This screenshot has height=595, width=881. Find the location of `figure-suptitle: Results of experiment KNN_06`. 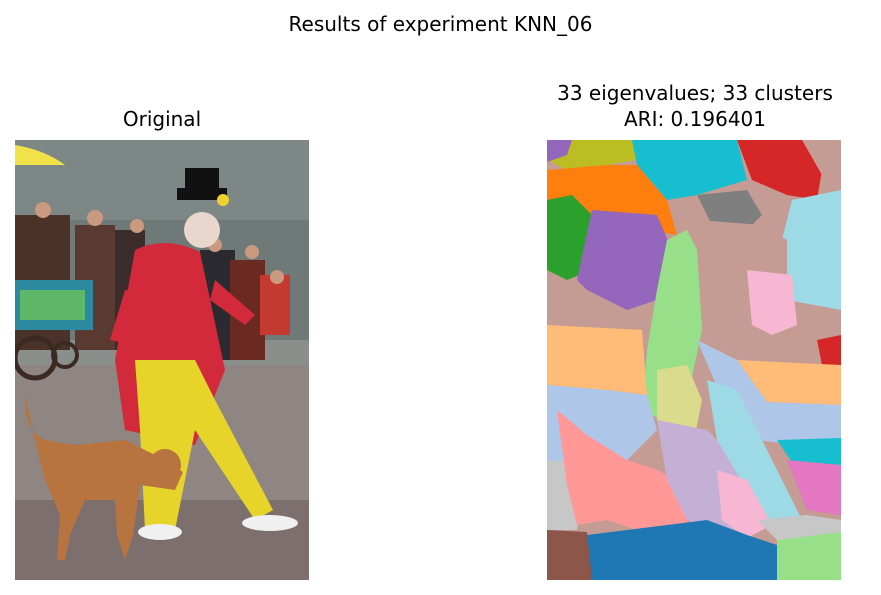

figure-suptitle: Results of experiment KNN_06 is located at coordinates (440, 24).